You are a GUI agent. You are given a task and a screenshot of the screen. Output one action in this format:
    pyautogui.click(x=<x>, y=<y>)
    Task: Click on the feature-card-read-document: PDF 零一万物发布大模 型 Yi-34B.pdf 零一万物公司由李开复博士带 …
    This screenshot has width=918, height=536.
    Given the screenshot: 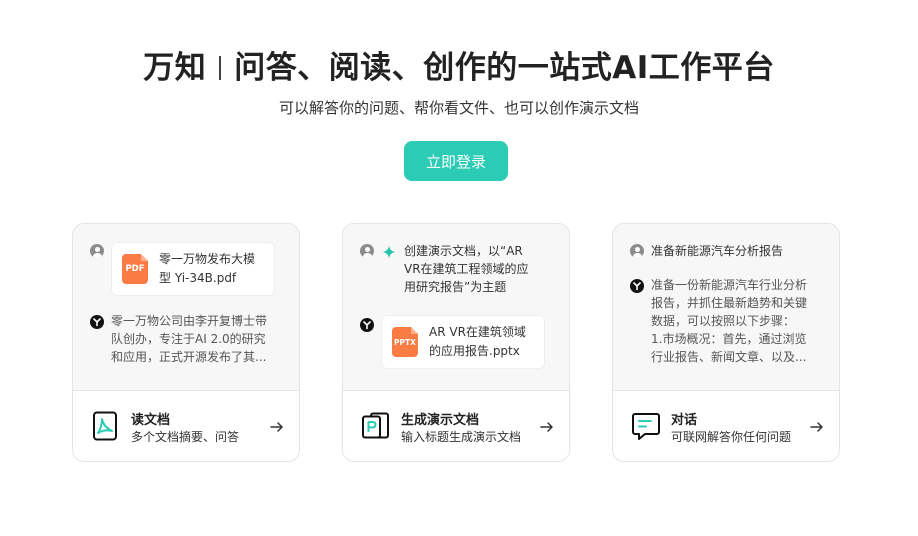 What is the action you would take?
    pyautogui.click(x=186, y=342)
    